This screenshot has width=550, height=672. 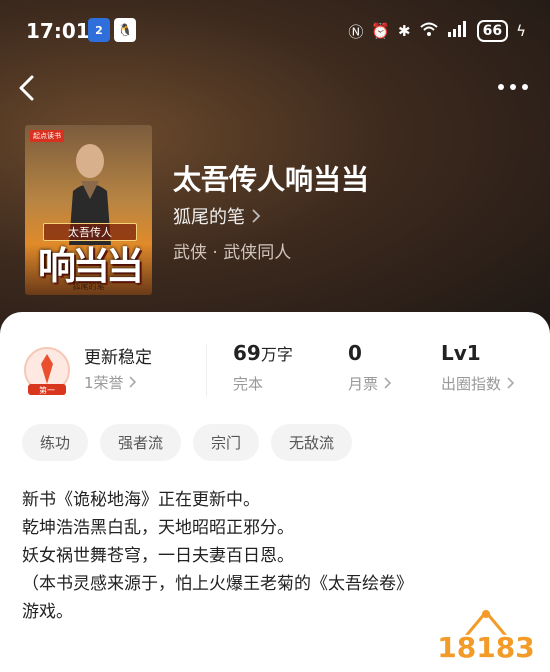 What do you see at coordinates (125, 30) in the screenshot?
I see `qq-icon: 🐧` at bounding box center [125, 30].